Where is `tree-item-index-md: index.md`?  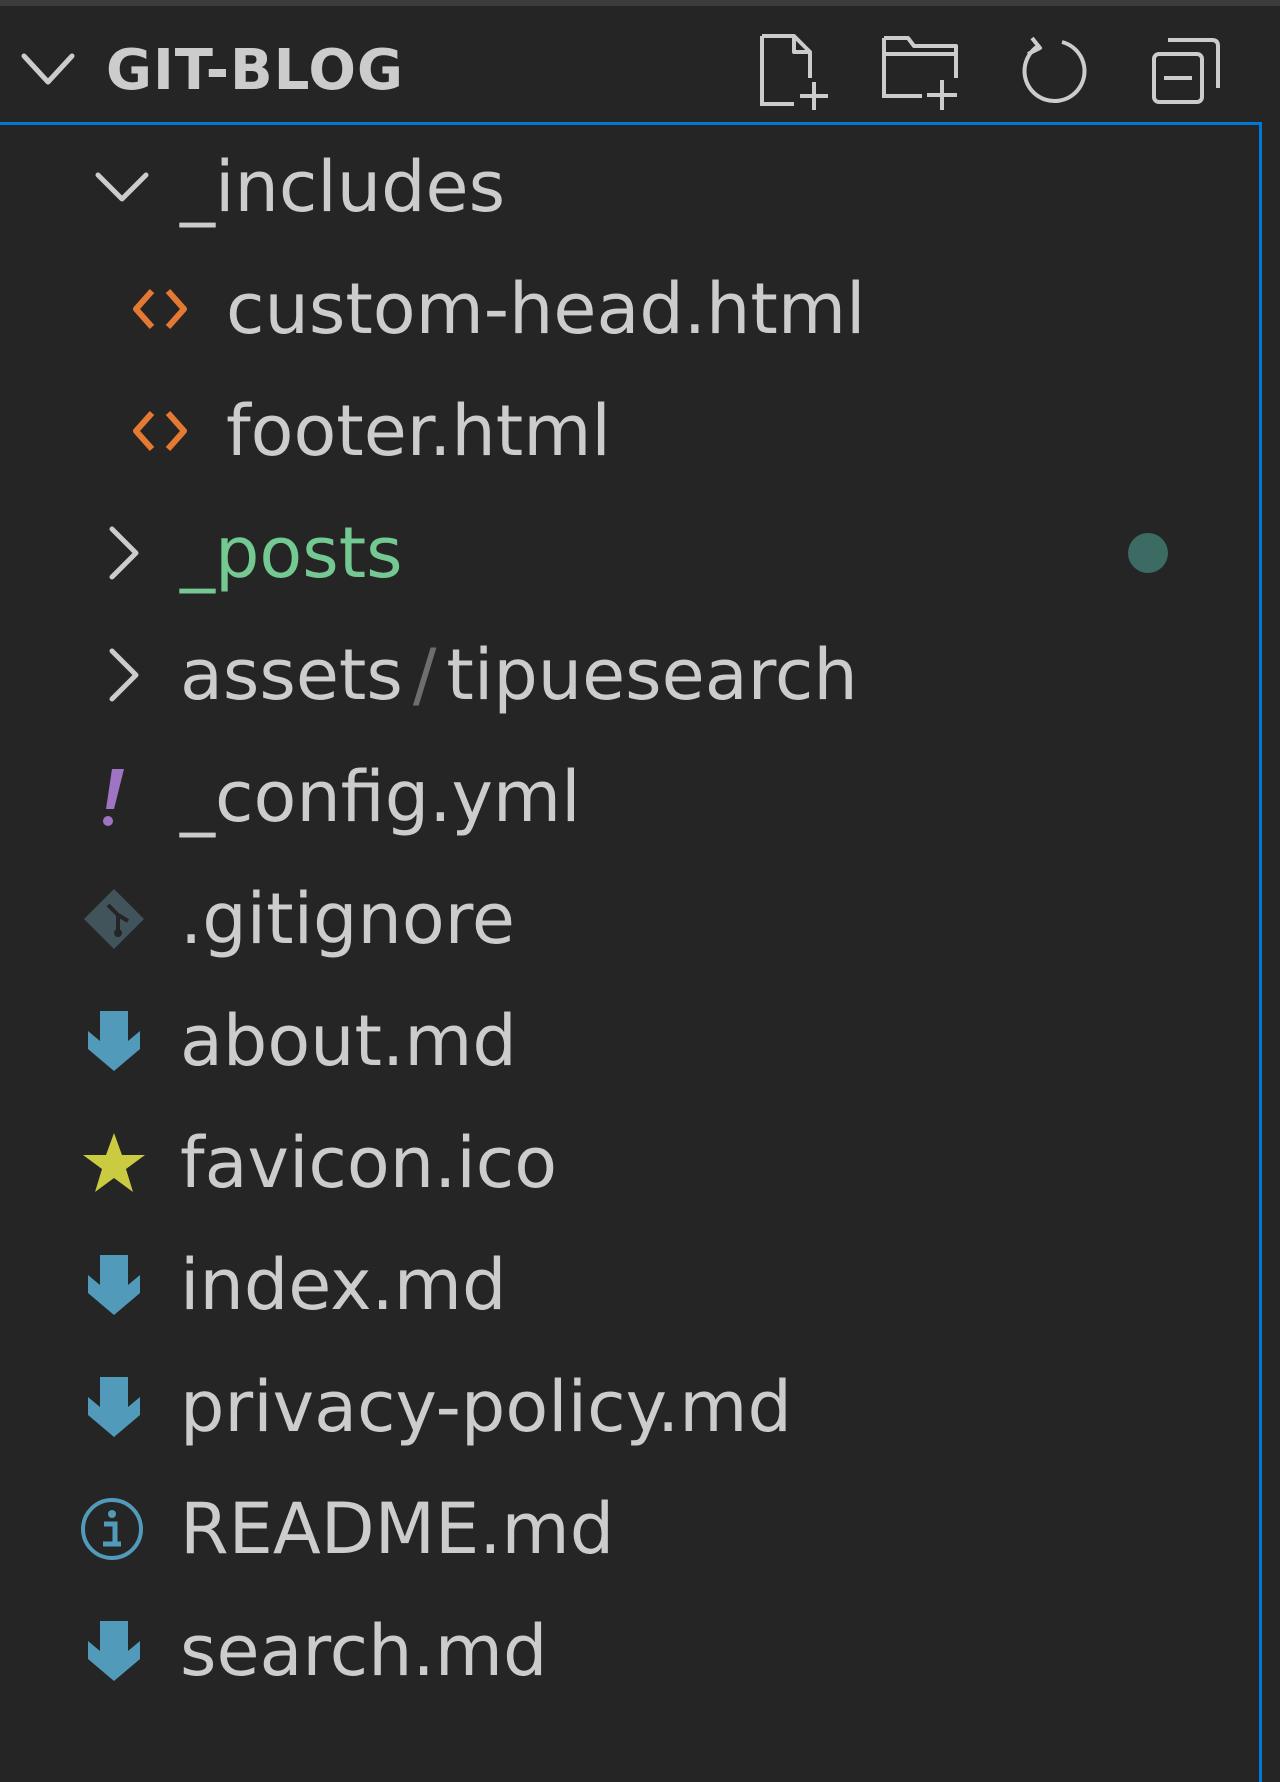 tree-item-index-md: index.md is located at coordinates (629, 1284).